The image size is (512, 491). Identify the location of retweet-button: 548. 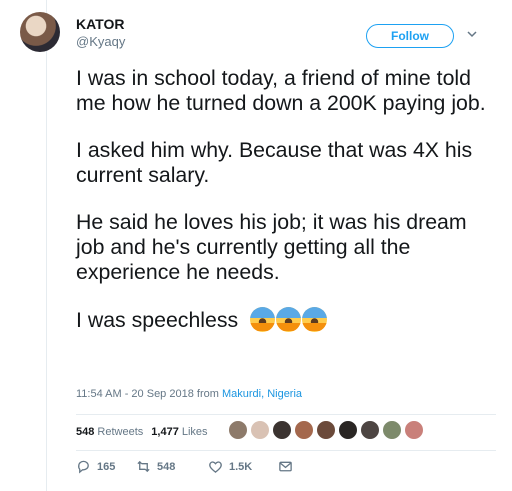
(172, 466).